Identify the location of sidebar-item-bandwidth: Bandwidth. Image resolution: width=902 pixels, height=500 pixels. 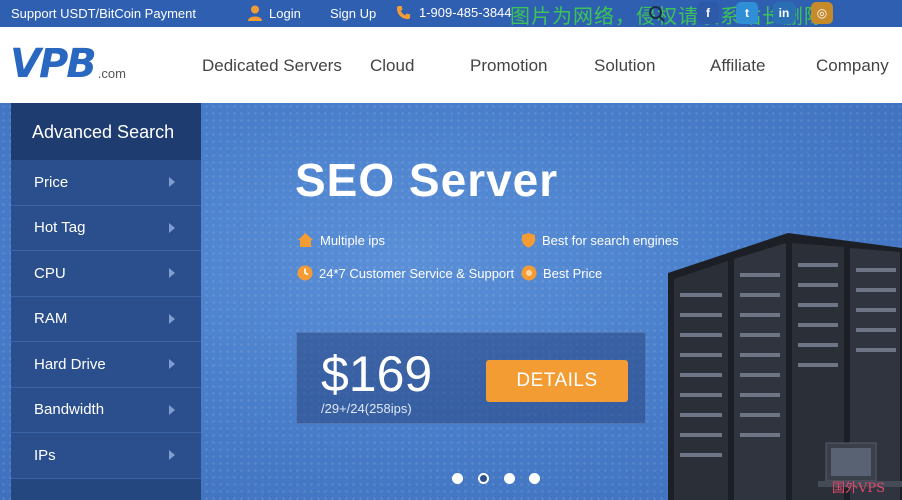
(106, 410).